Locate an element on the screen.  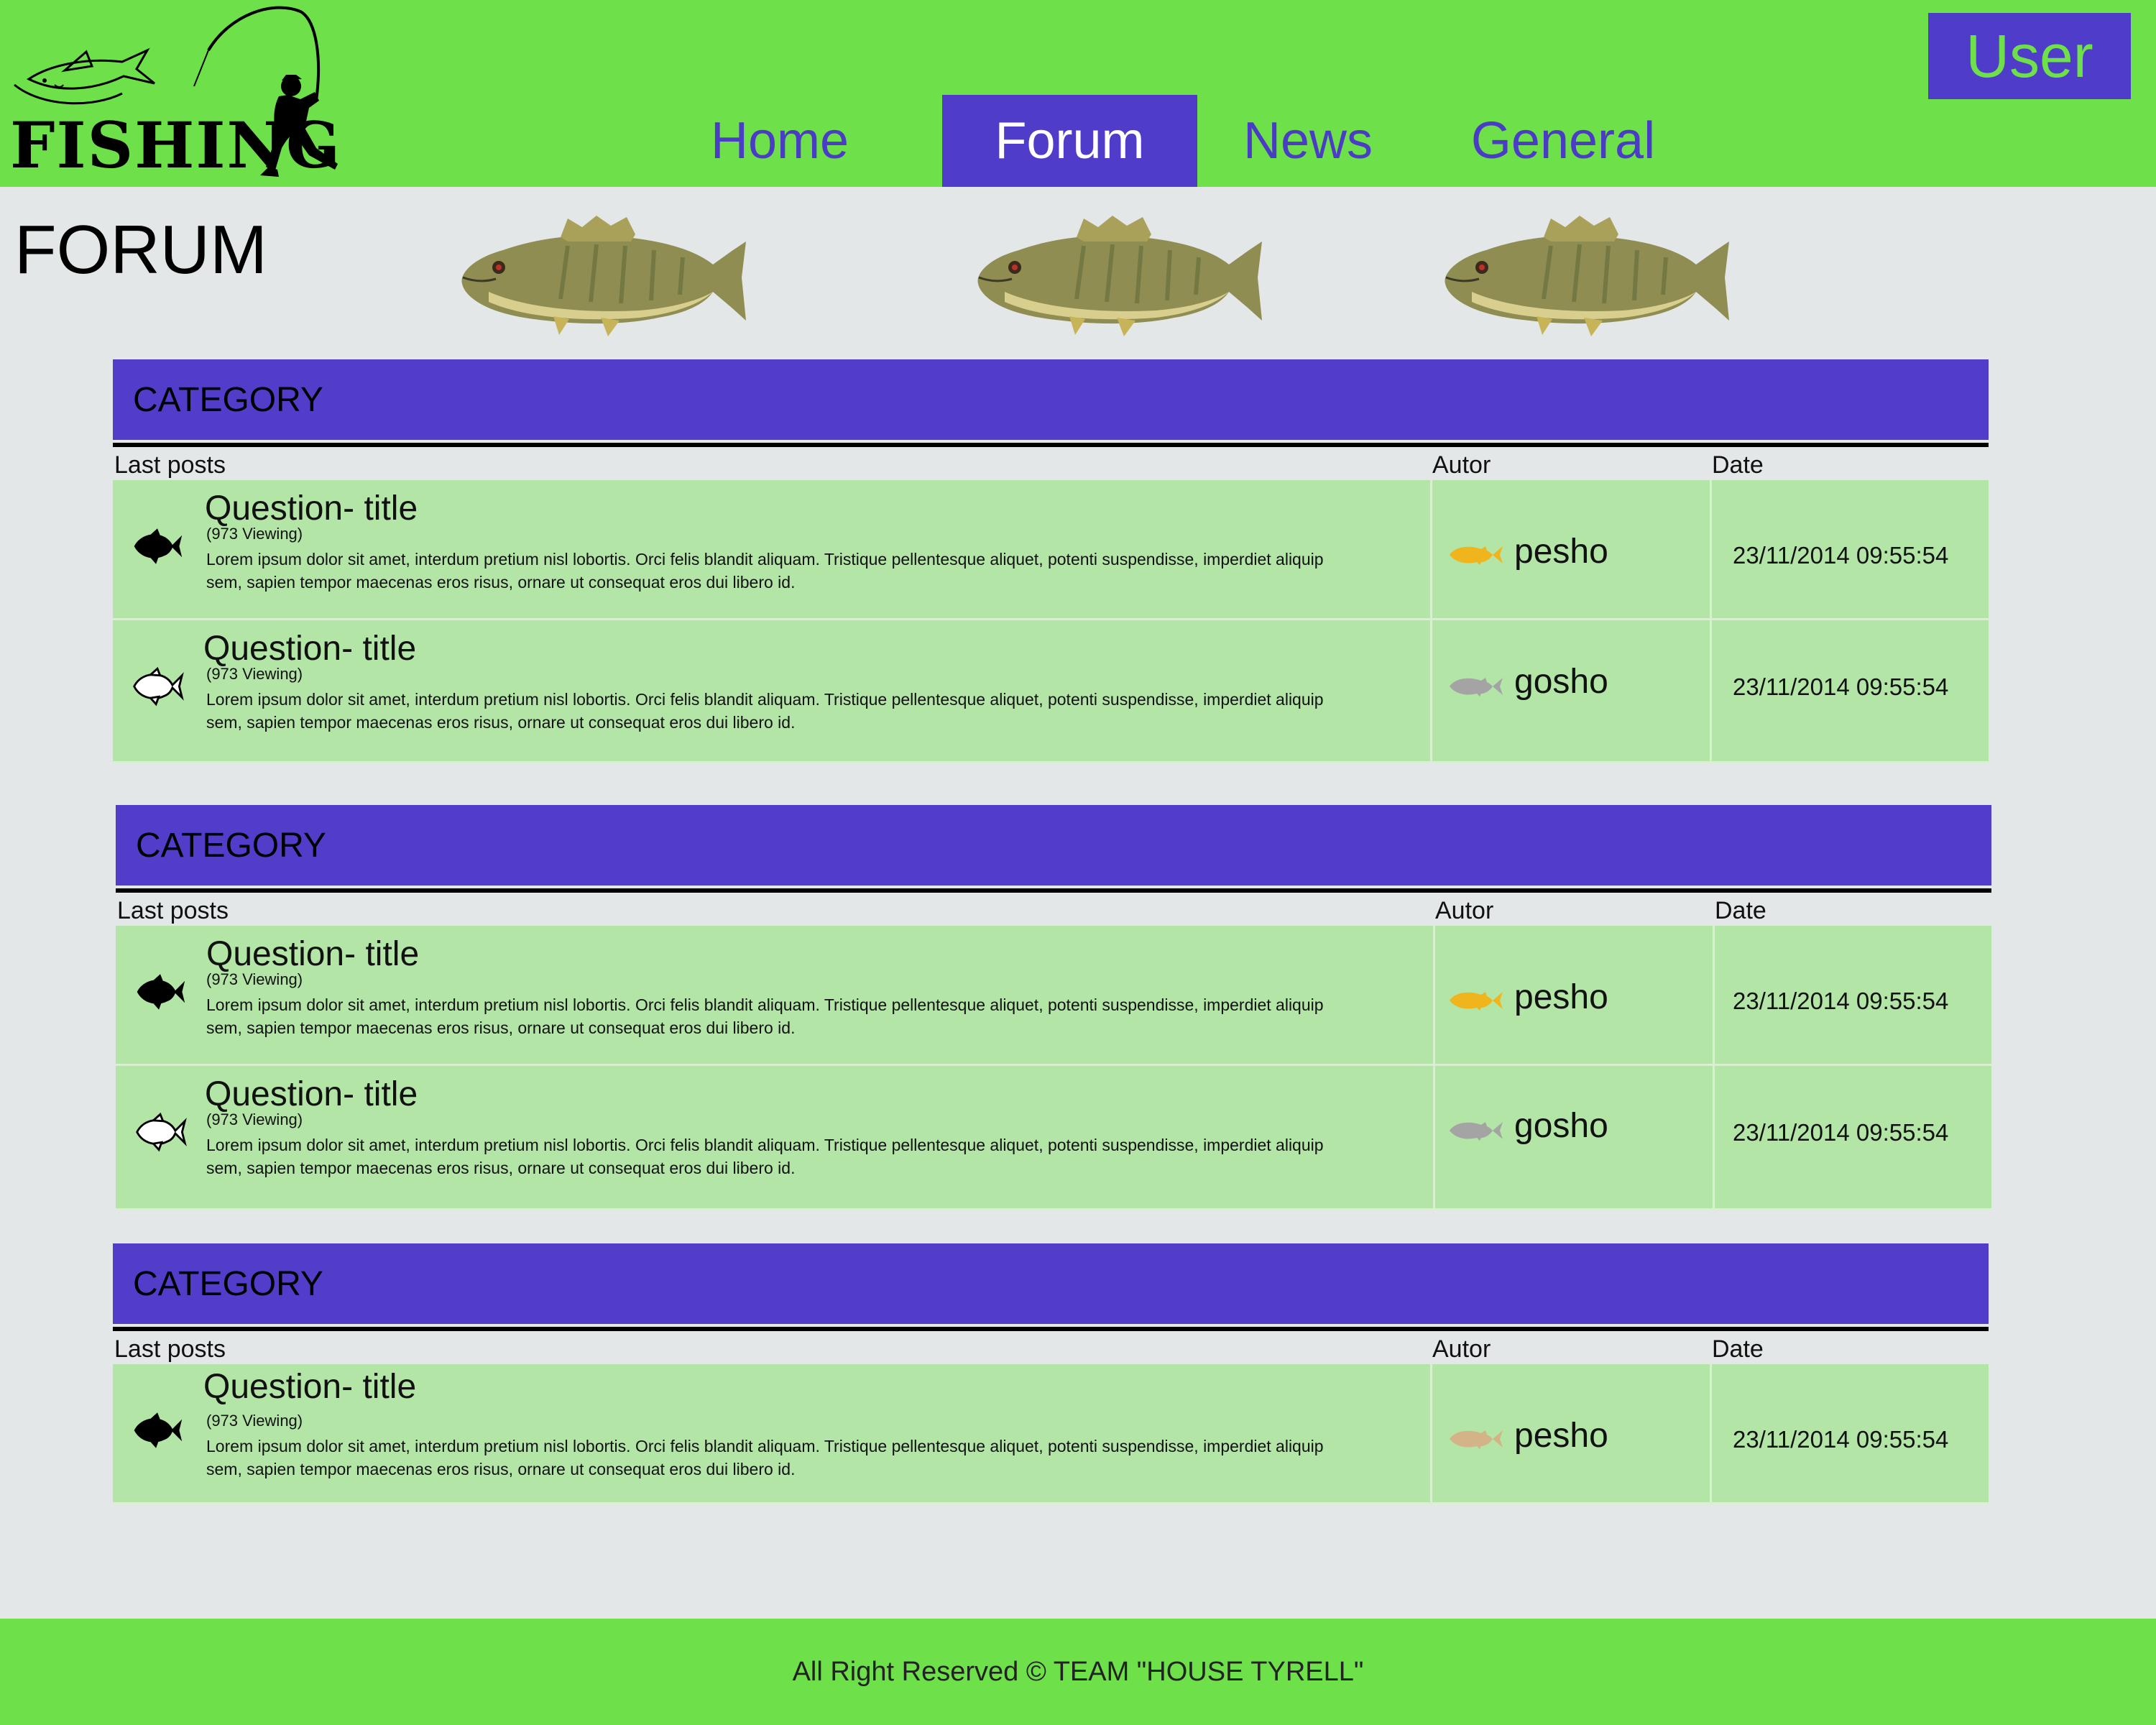
logo-text: FISHING is located at coordinates (176, 145).